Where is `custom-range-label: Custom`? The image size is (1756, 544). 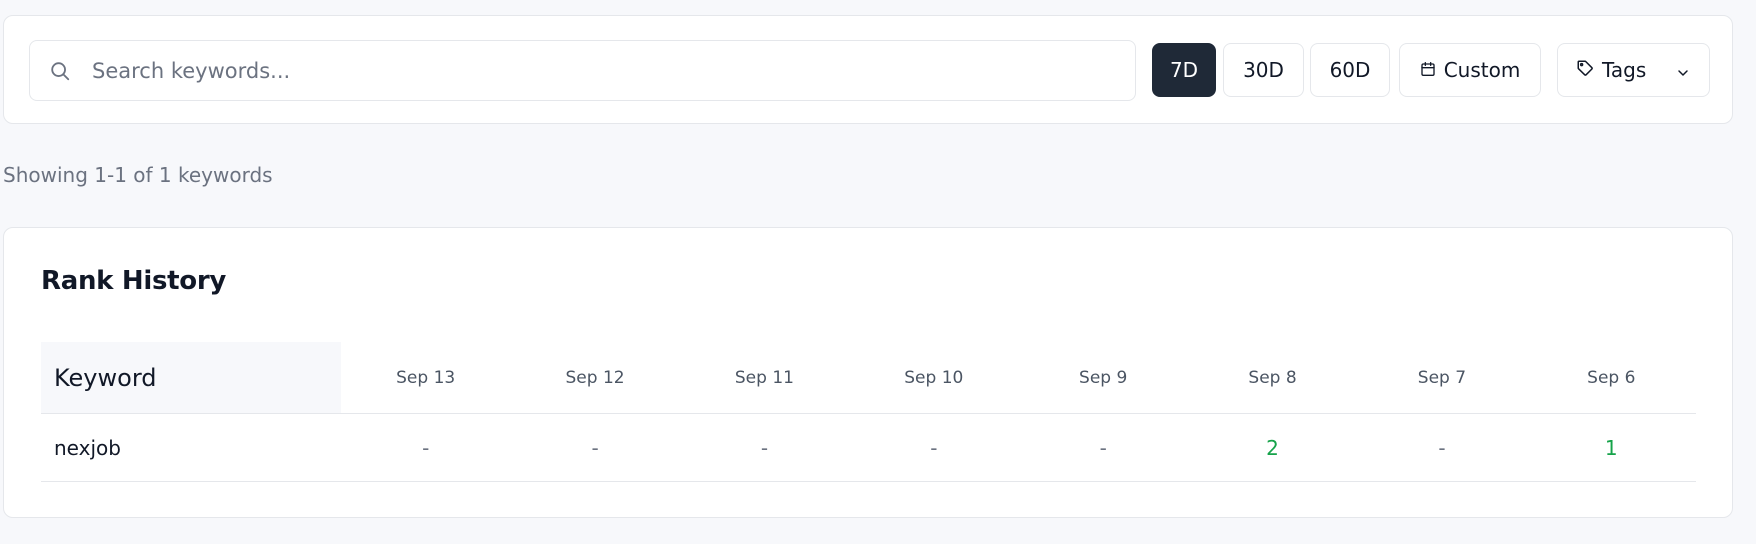
custom-range-label: Custom is located at coordinates (1482, 70).